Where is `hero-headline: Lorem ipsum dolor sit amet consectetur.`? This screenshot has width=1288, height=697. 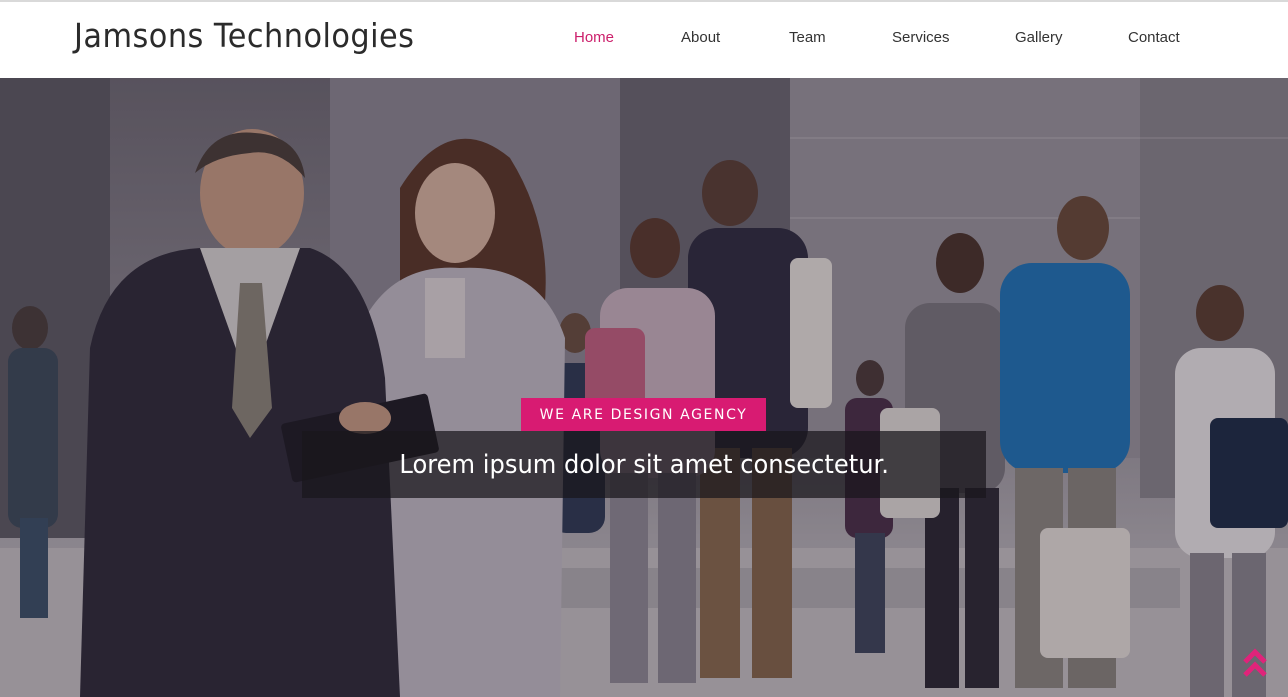
hero-headline: Lorem ipsum dolor sit amet consectetur. is located at coordinates (644, 464).